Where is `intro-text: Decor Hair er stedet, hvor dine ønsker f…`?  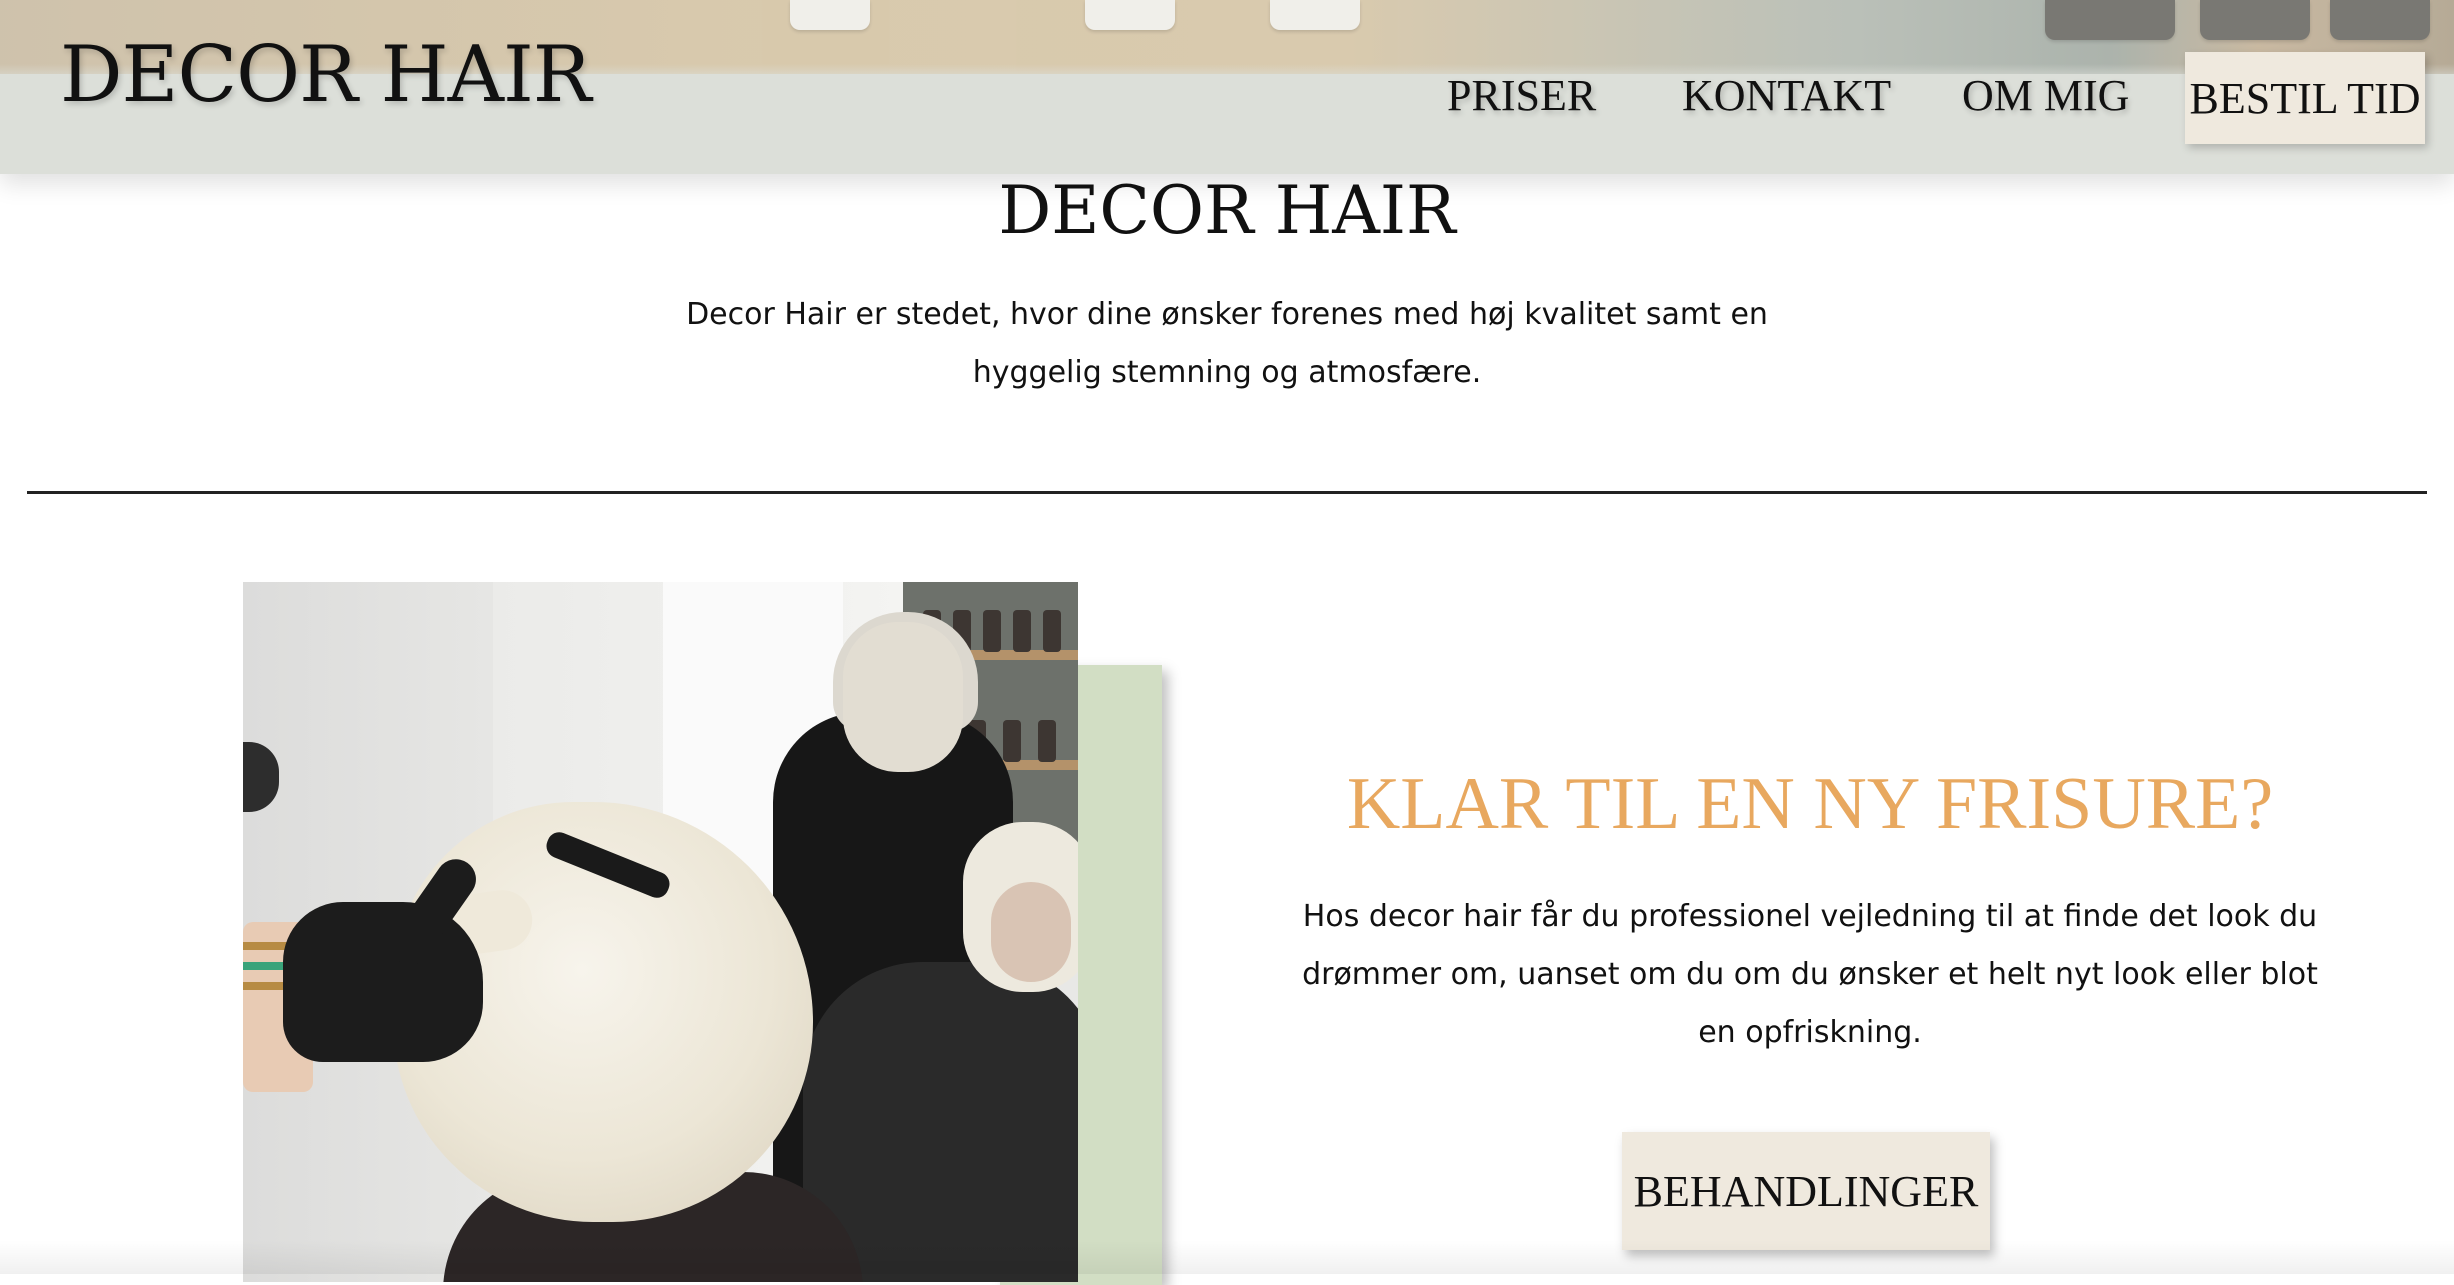 intro-text: Decor Hair er stedet, hvor dine ønsker f… is located at coordinates (1227, 343).